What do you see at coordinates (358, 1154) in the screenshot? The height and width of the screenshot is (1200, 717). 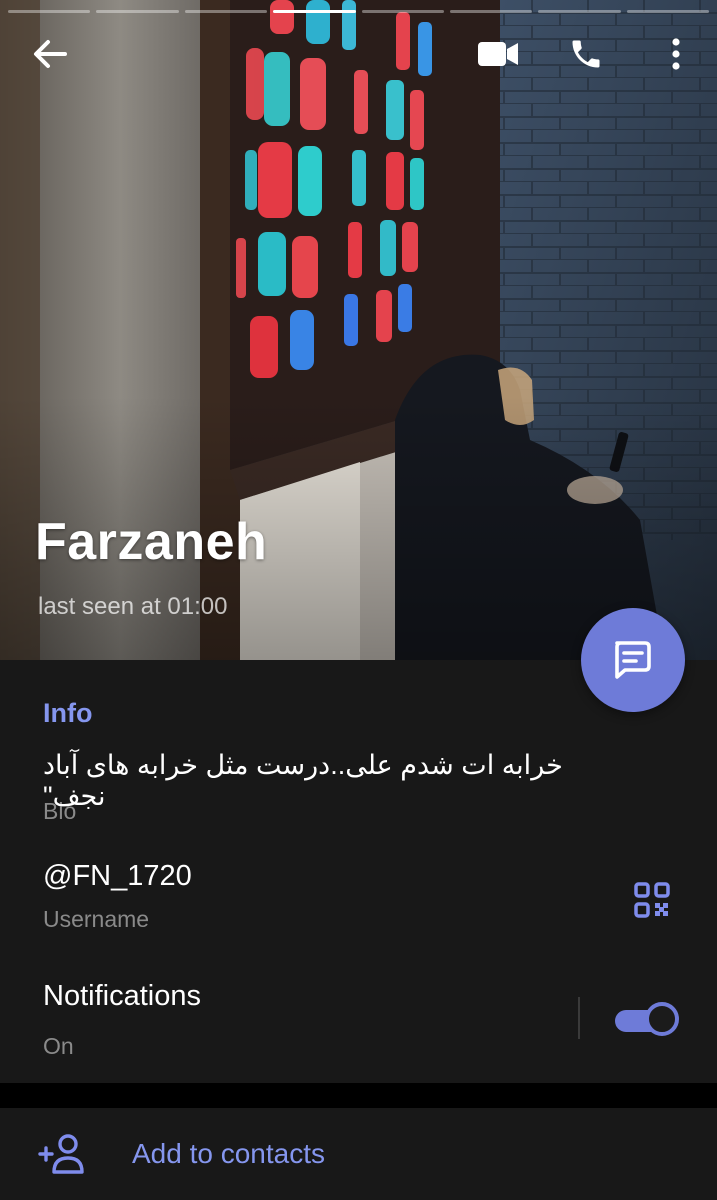 I see `add-to-contacts-button: Add to contacts` at bounding box center [358, 1154].